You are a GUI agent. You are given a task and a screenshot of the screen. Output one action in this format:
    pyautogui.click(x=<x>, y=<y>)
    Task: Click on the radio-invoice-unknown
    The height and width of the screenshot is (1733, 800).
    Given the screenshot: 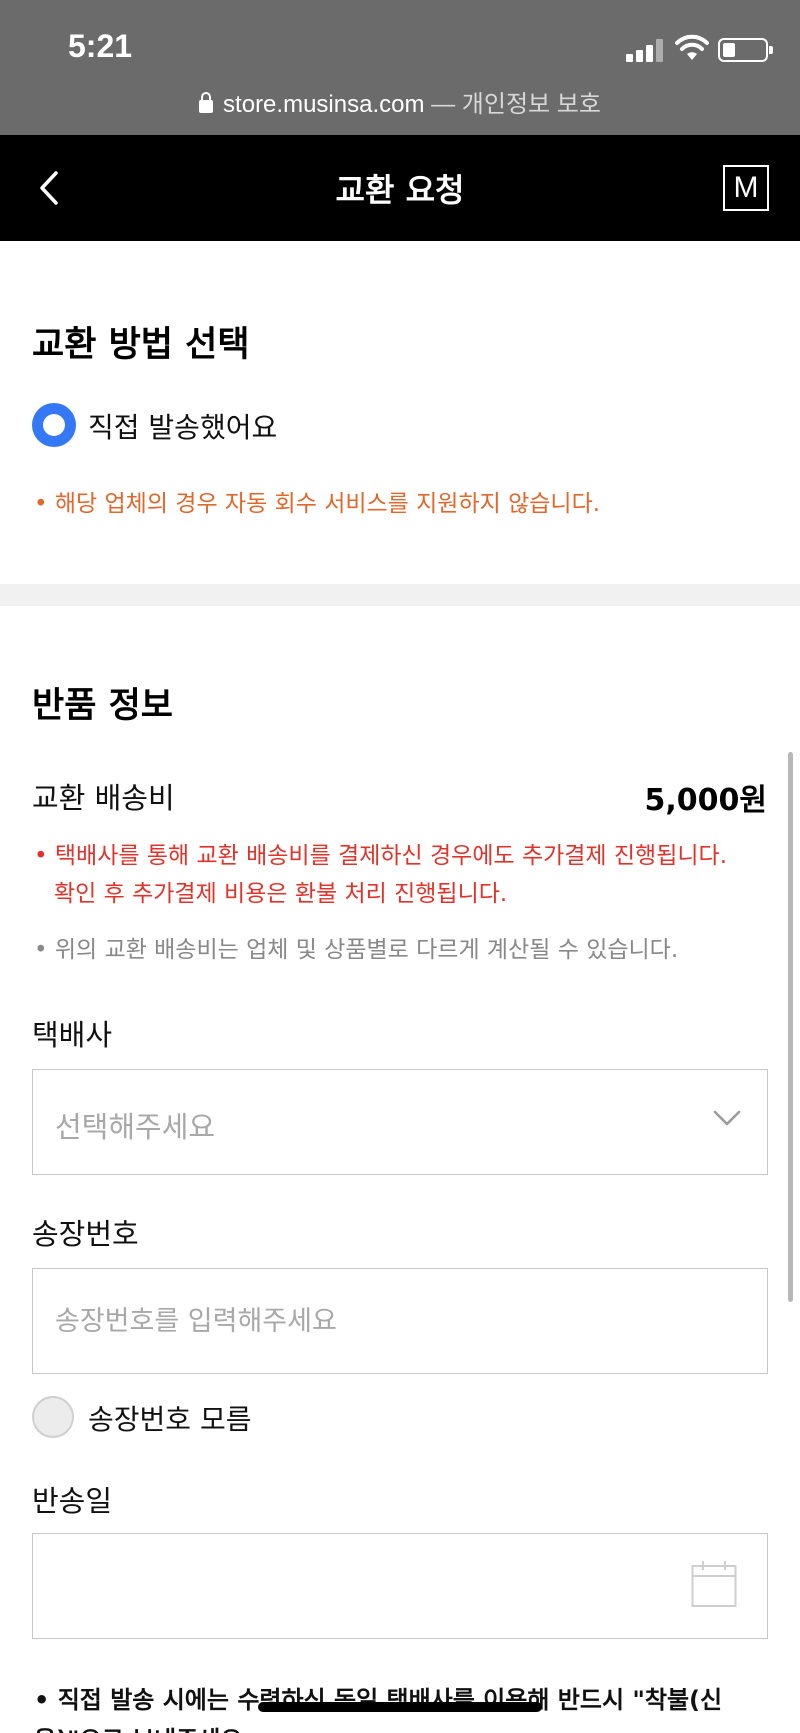 What is the action you would take?
    pyautogui.click(x=53, y=1417)
    